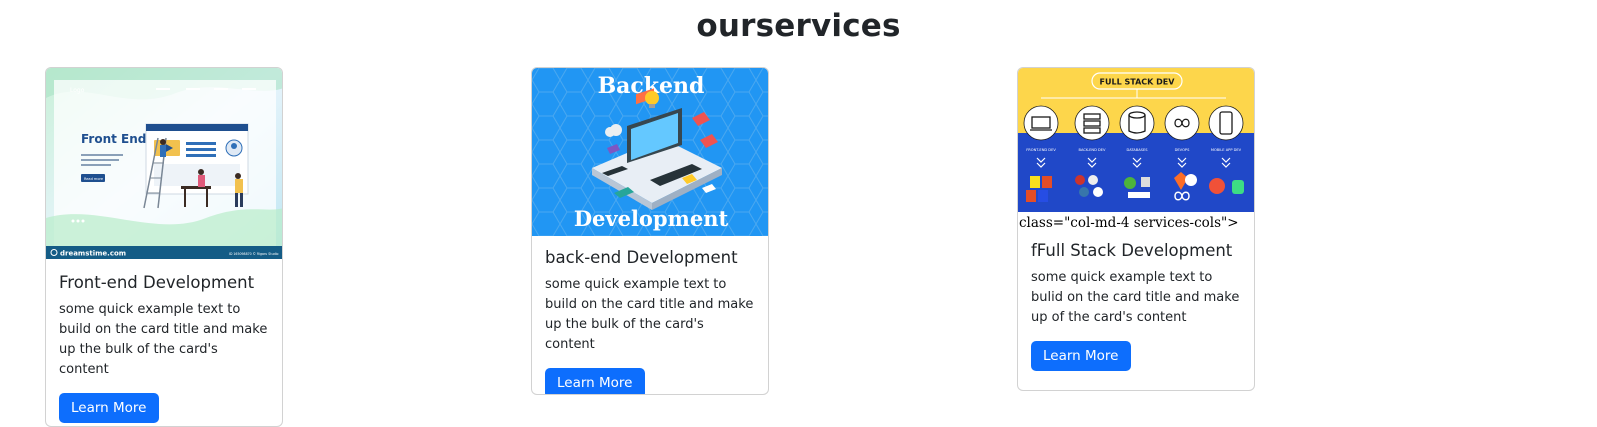 This screenshot has width=1597, height=427. What do you see at coordinates (651, 218) in the screenshot?
I see `backend-image-bottom-text: Development` at bounding box center [651, 218].